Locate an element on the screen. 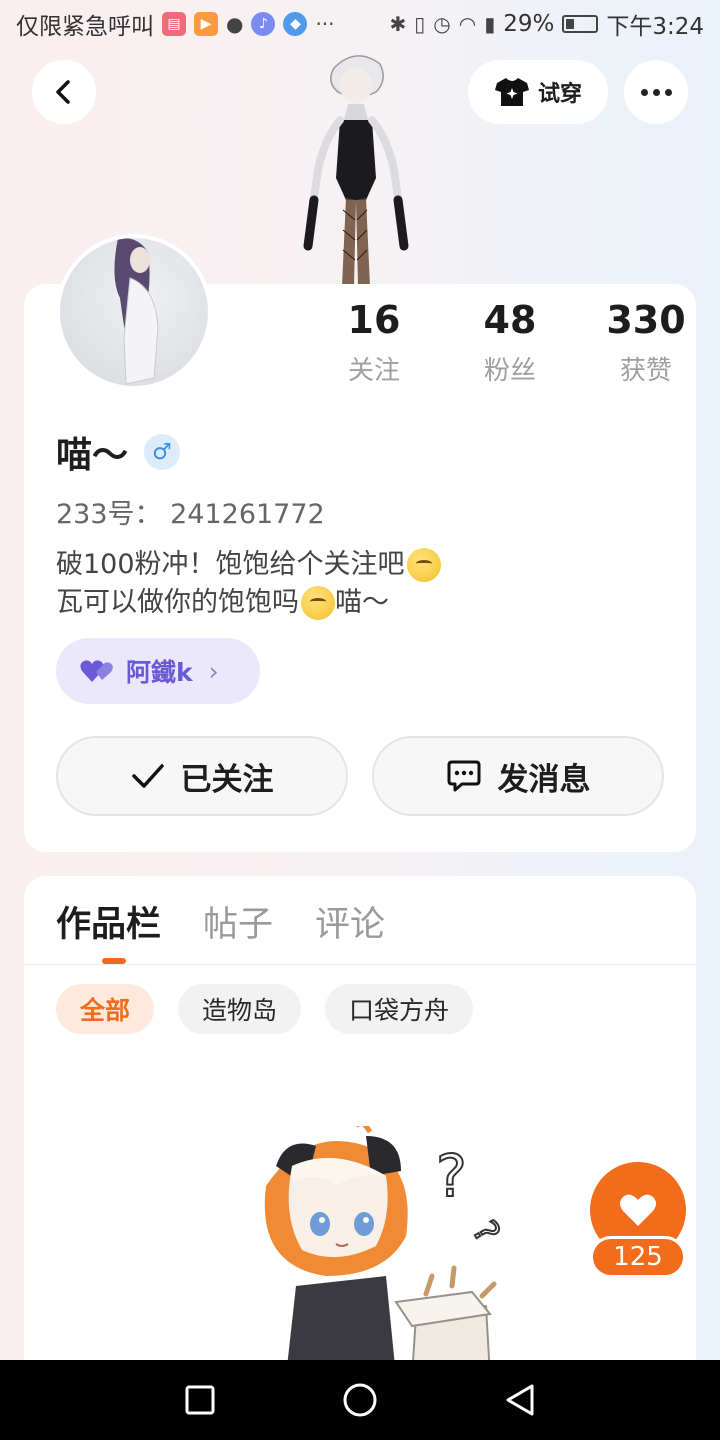  bluetooth-icon: ✱ is located at coordinates (398, 24).